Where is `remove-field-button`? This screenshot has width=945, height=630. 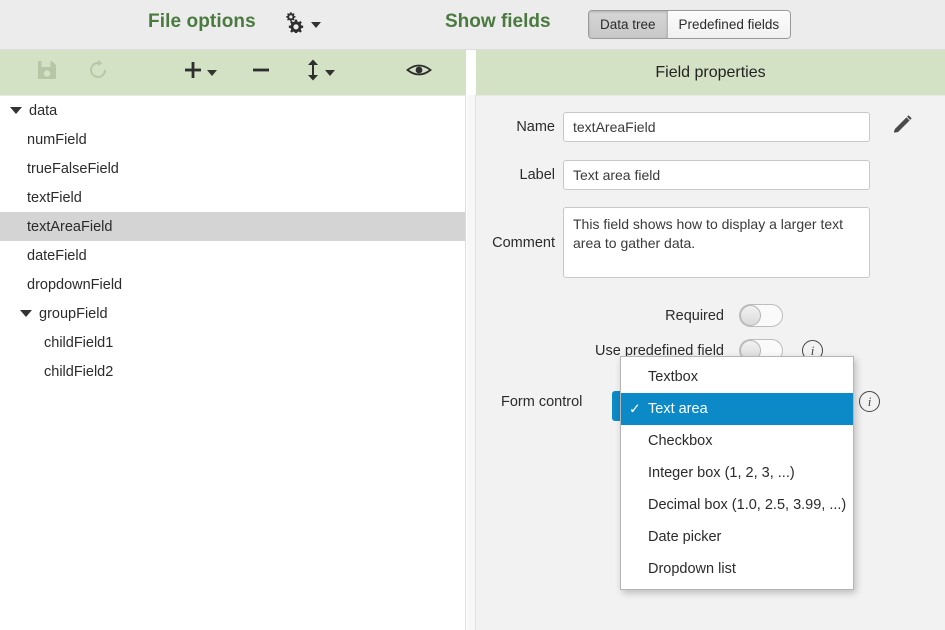 remove-field-button is located at coordinates (261, 72).